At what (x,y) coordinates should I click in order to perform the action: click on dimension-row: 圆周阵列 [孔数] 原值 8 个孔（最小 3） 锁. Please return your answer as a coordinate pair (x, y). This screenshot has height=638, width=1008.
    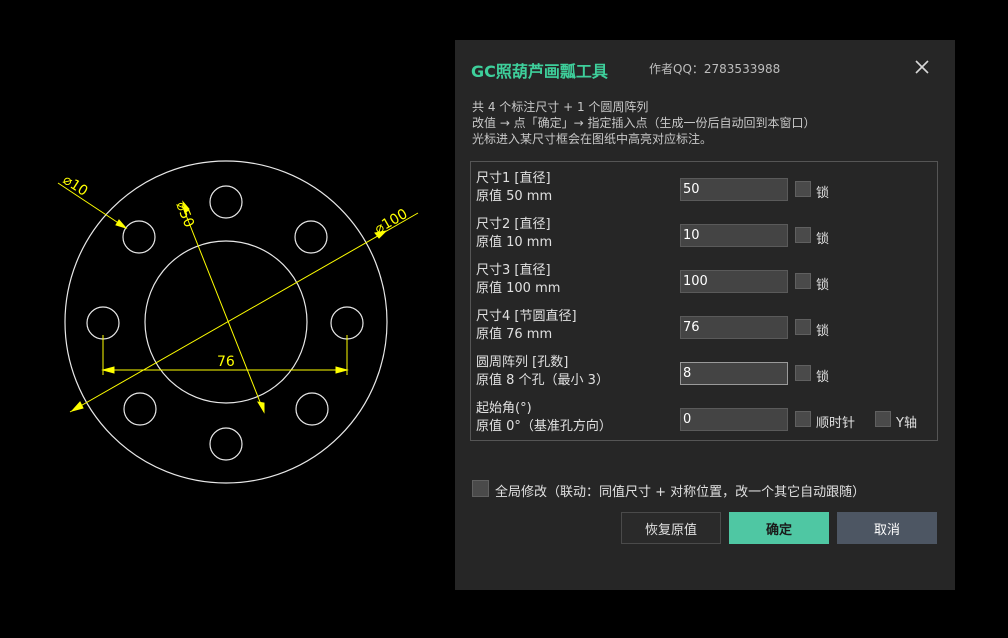
    Looking at the image, I should click on (704, 370).